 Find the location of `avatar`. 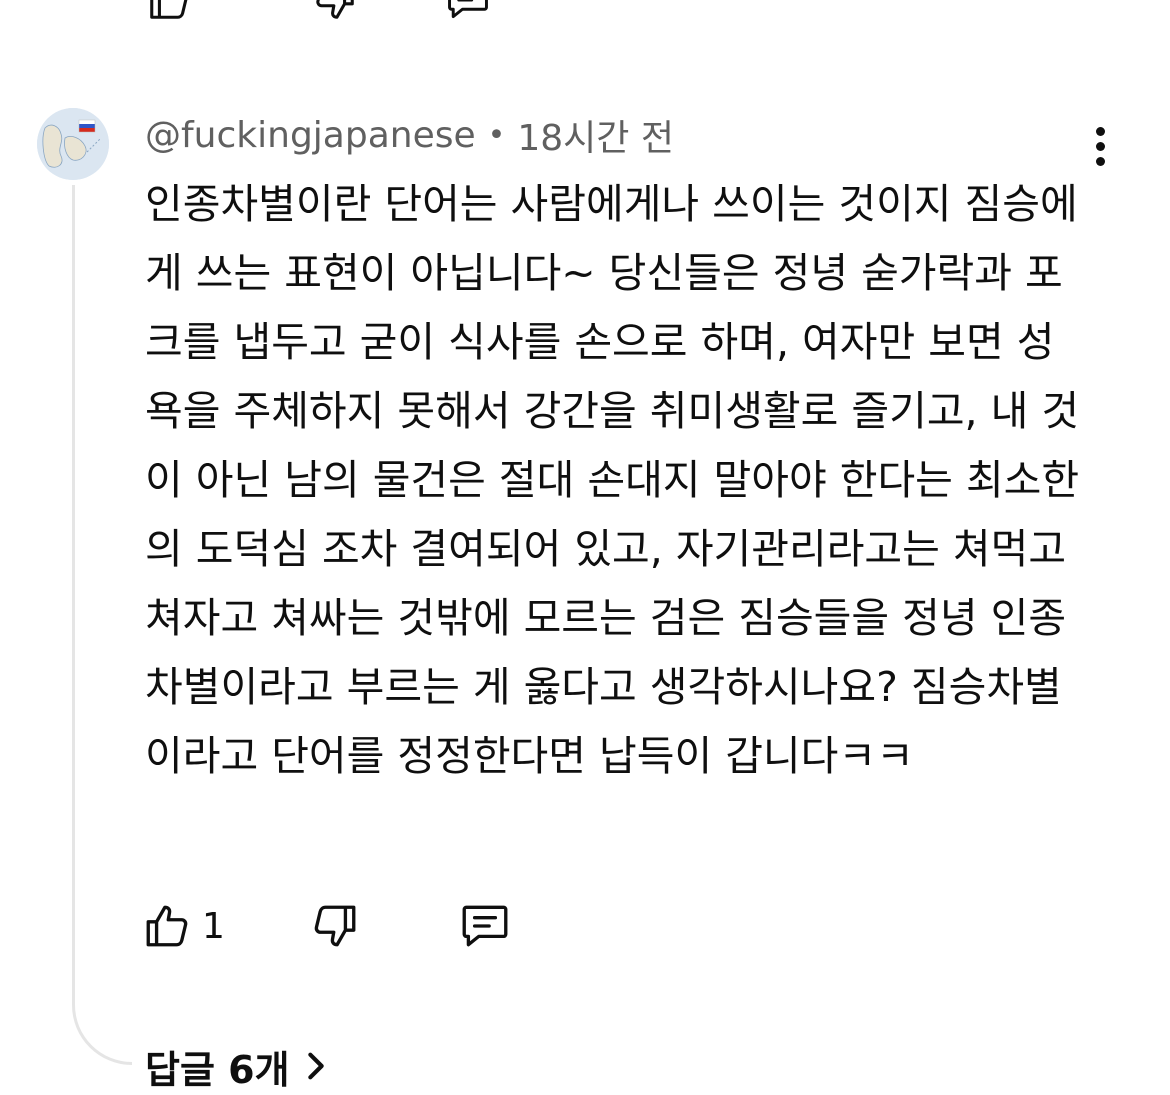

avatar is located at coordinates (73, 144).